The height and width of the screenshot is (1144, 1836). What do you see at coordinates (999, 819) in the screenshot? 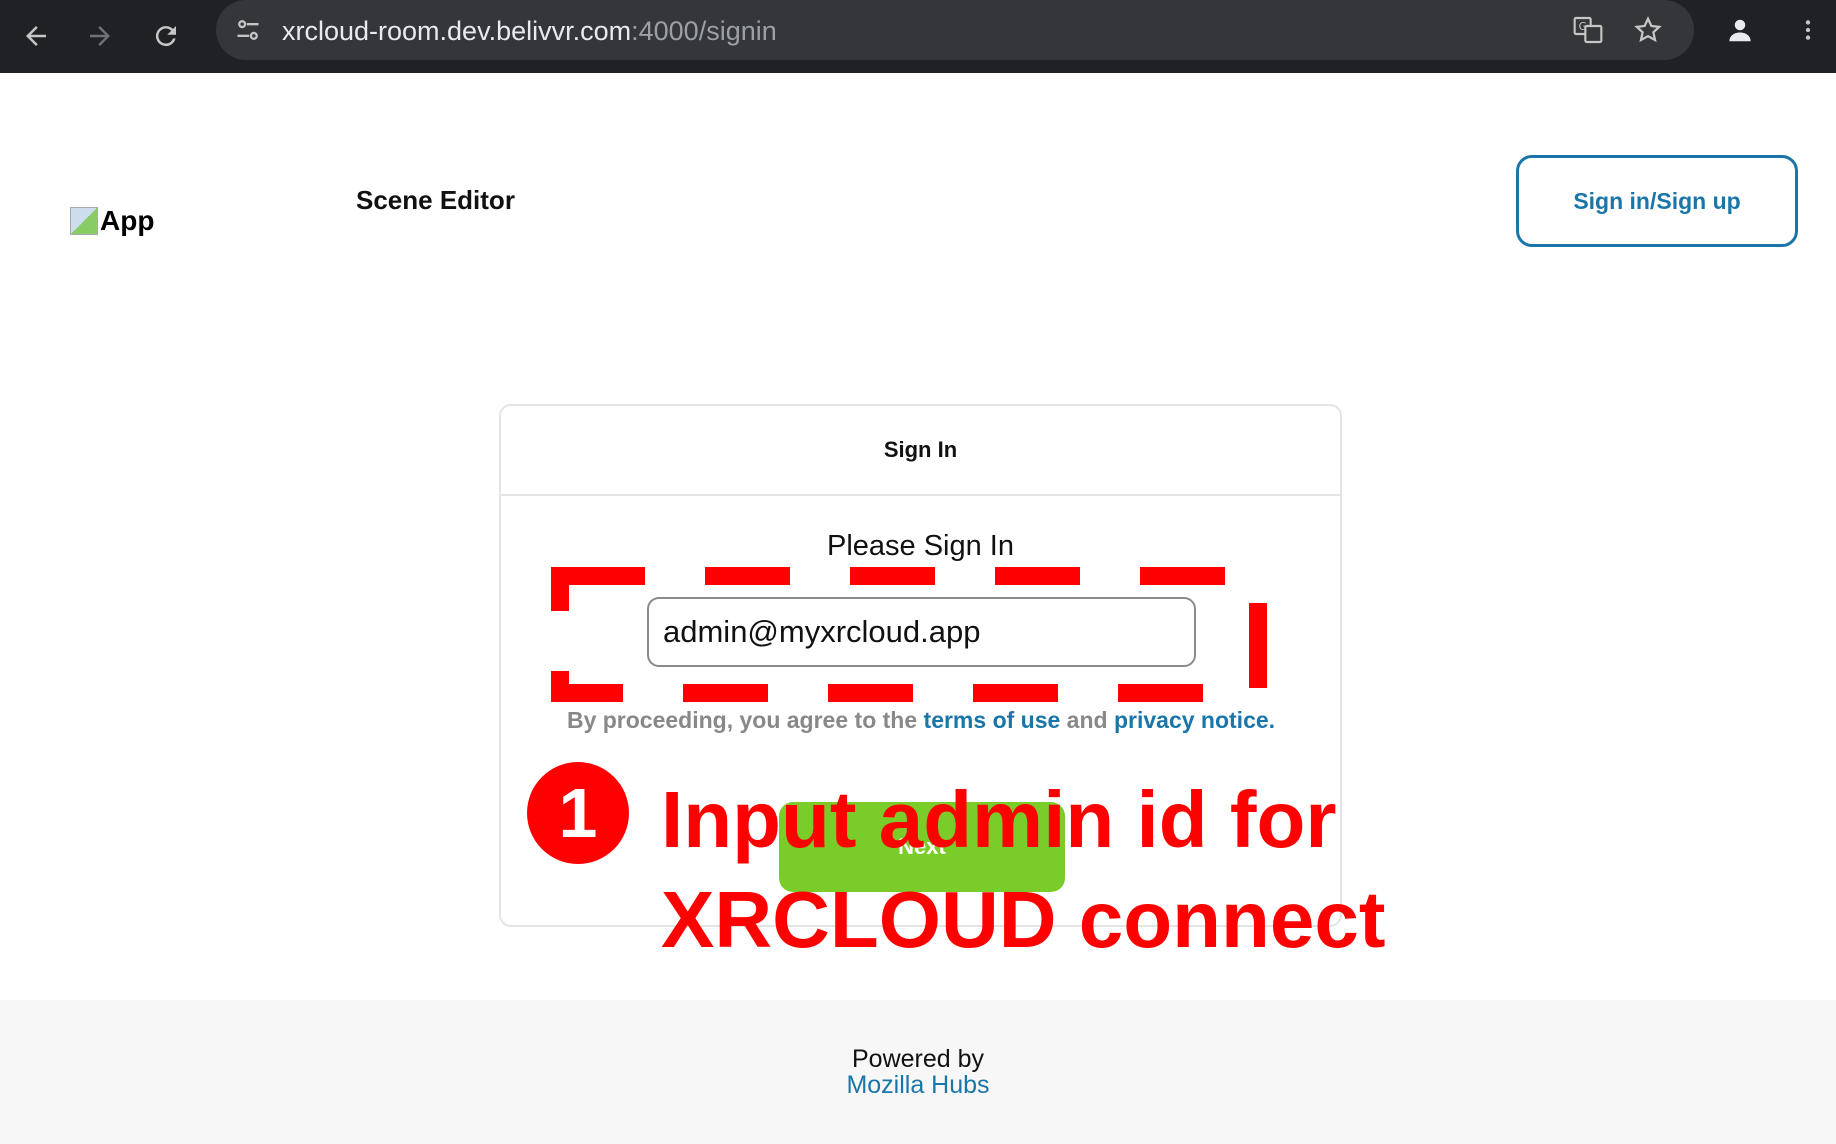
I see `callout-line-1: Input admin id for` at bounding box center [999, 819].